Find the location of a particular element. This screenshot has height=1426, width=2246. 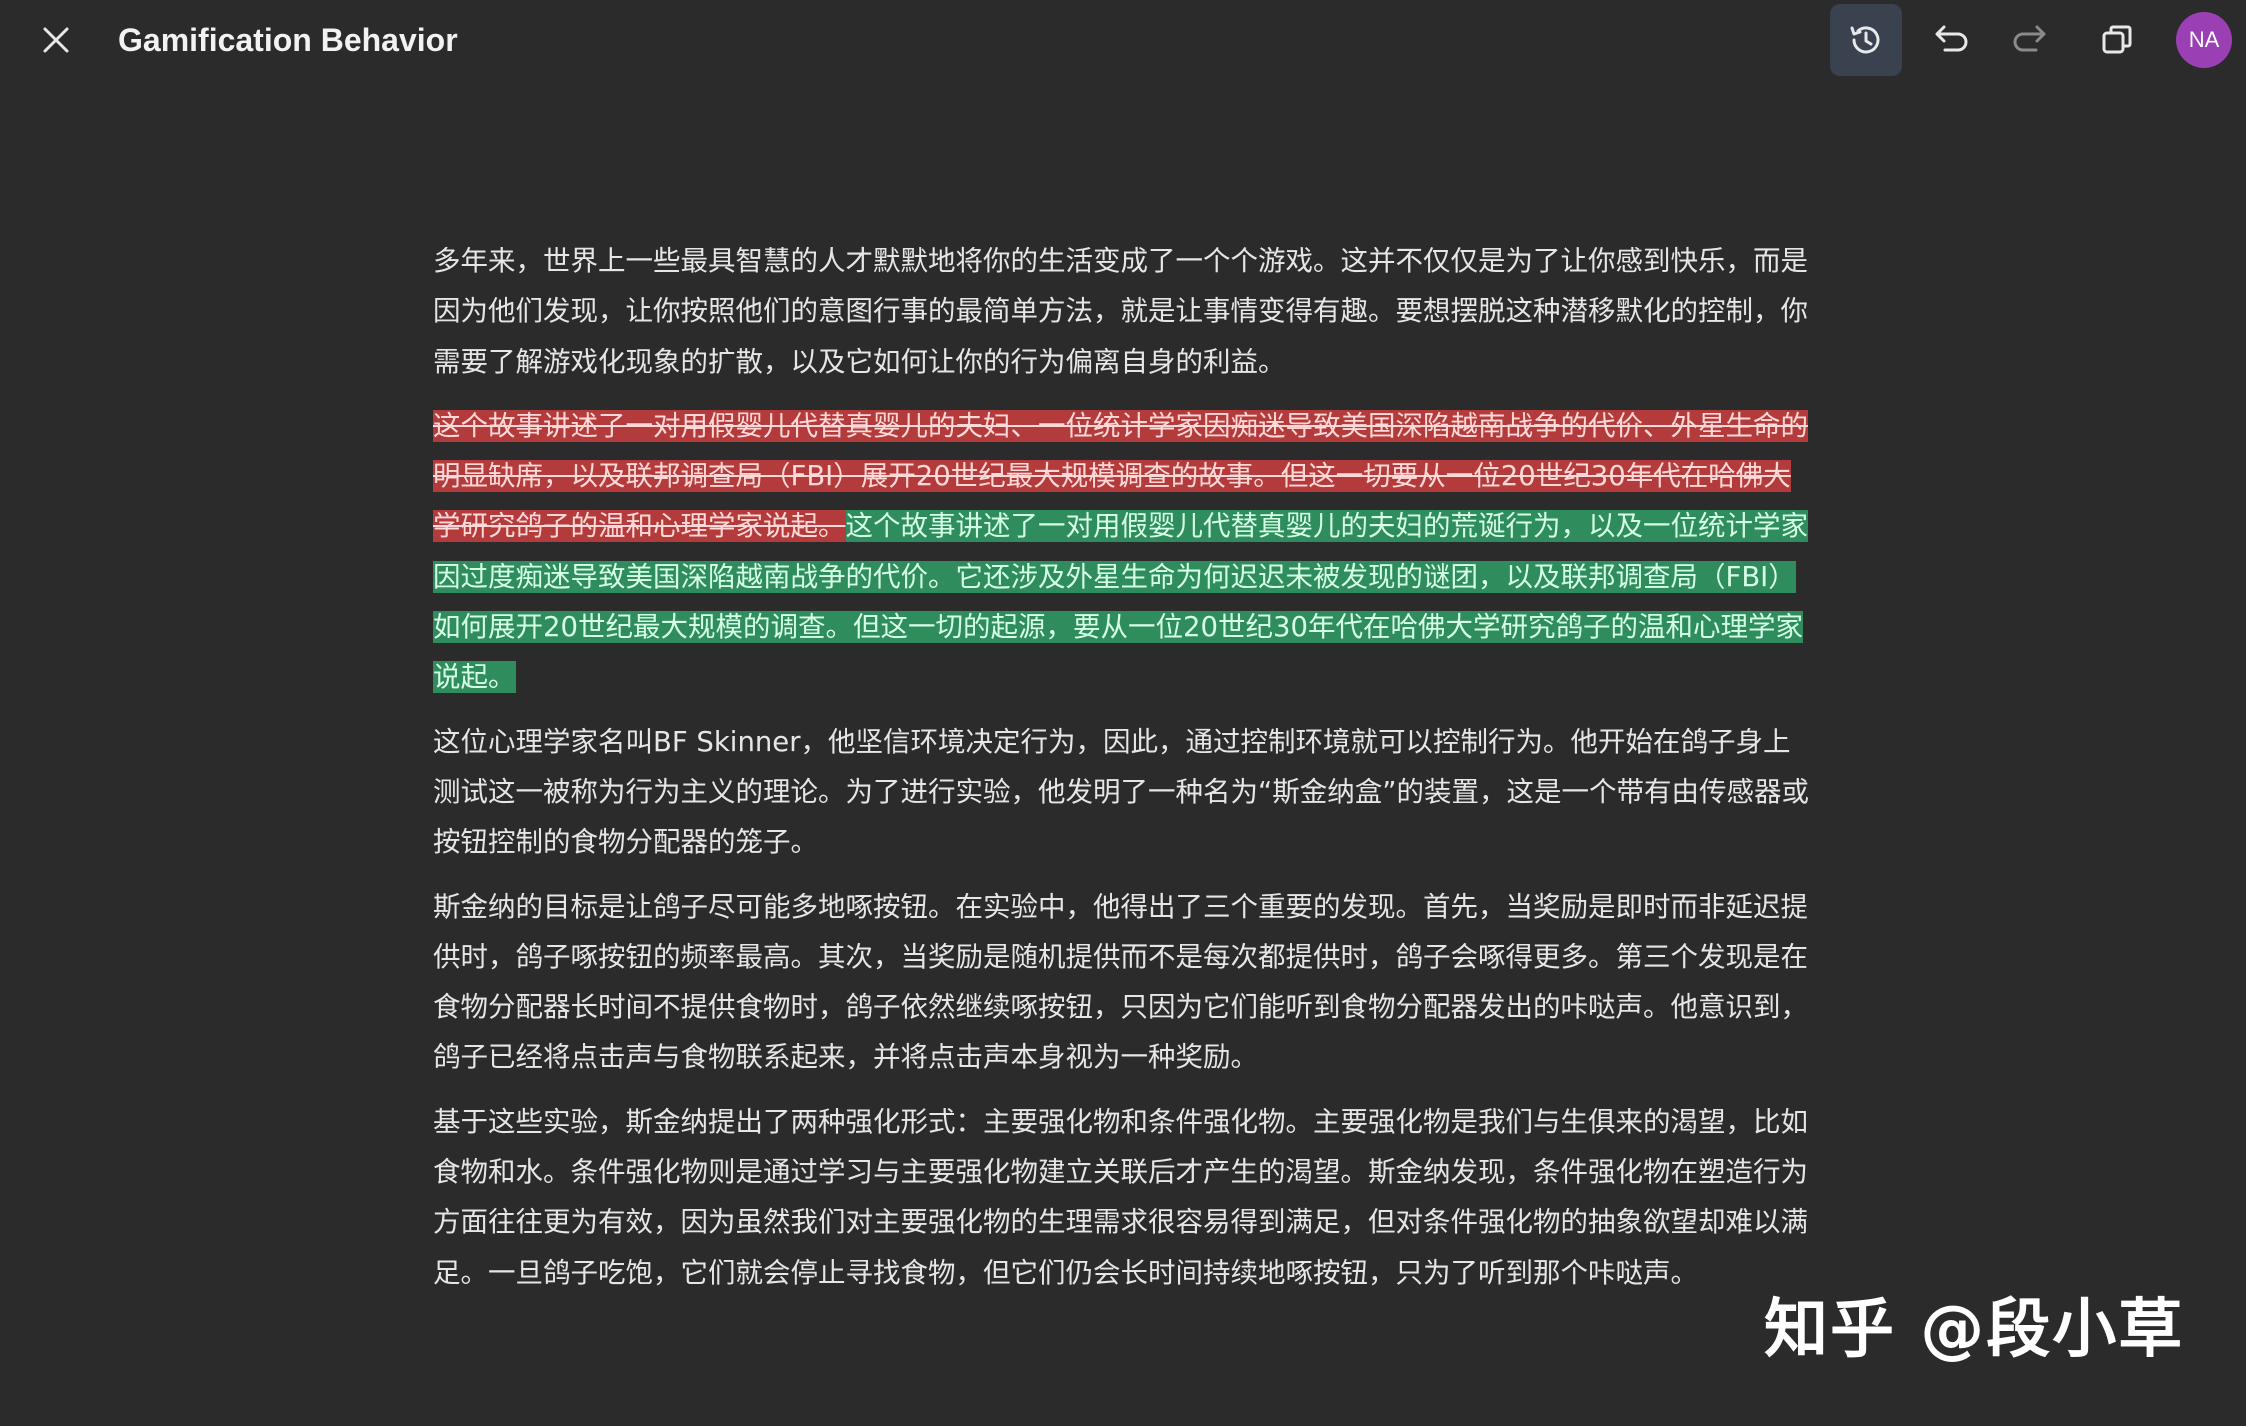

close-button is located at coordinates (56, 40).